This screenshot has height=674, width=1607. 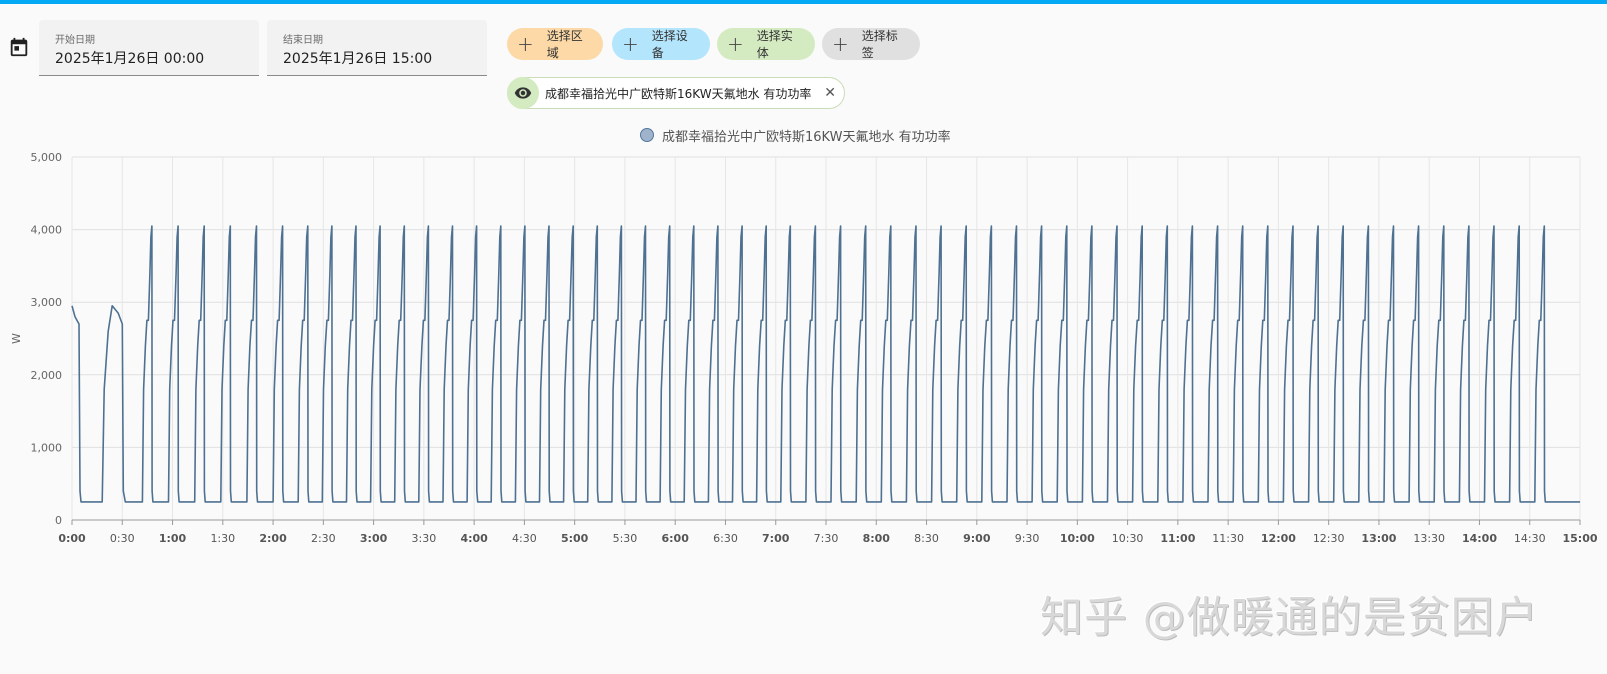 What do you see at coordinates (1530, 538) in the screenshot?
I see `x-tick-label: 14:30` at bounding box center [1530, 538].